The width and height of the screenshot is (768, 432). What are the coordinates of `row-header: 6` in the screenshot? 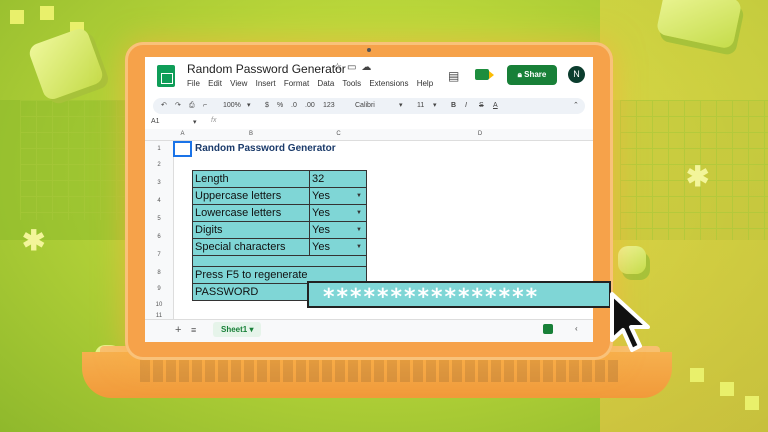 It's located at (159, 237).